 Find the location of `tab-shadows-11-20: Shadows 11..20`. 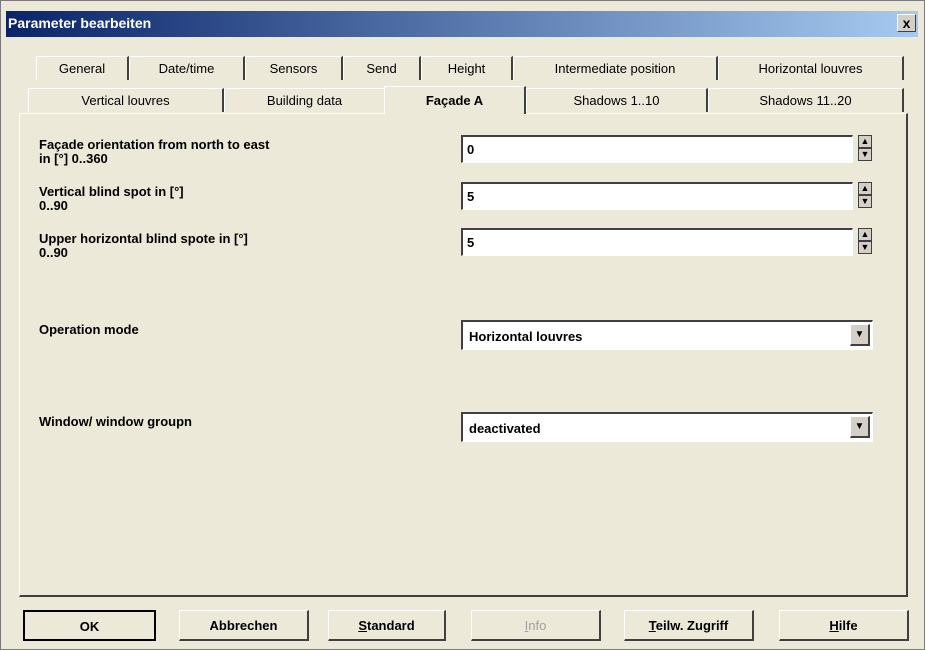

tab-shadows-11-20: Shadows 11..20 is located at coordinates (806, 100).